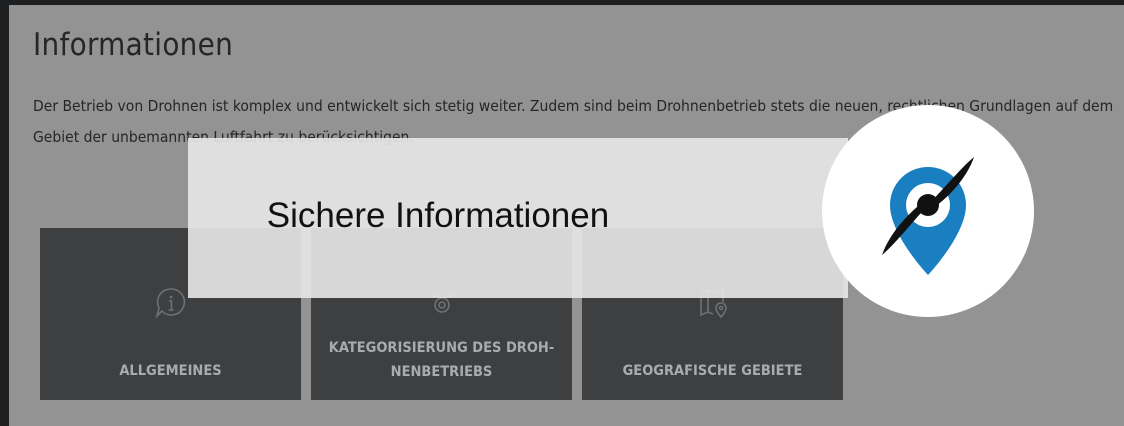  What do you see at coordinates (170, 371) in the screenshot?
I see `card-label: ALLGEMEINES` at bounding box center [170, 371].